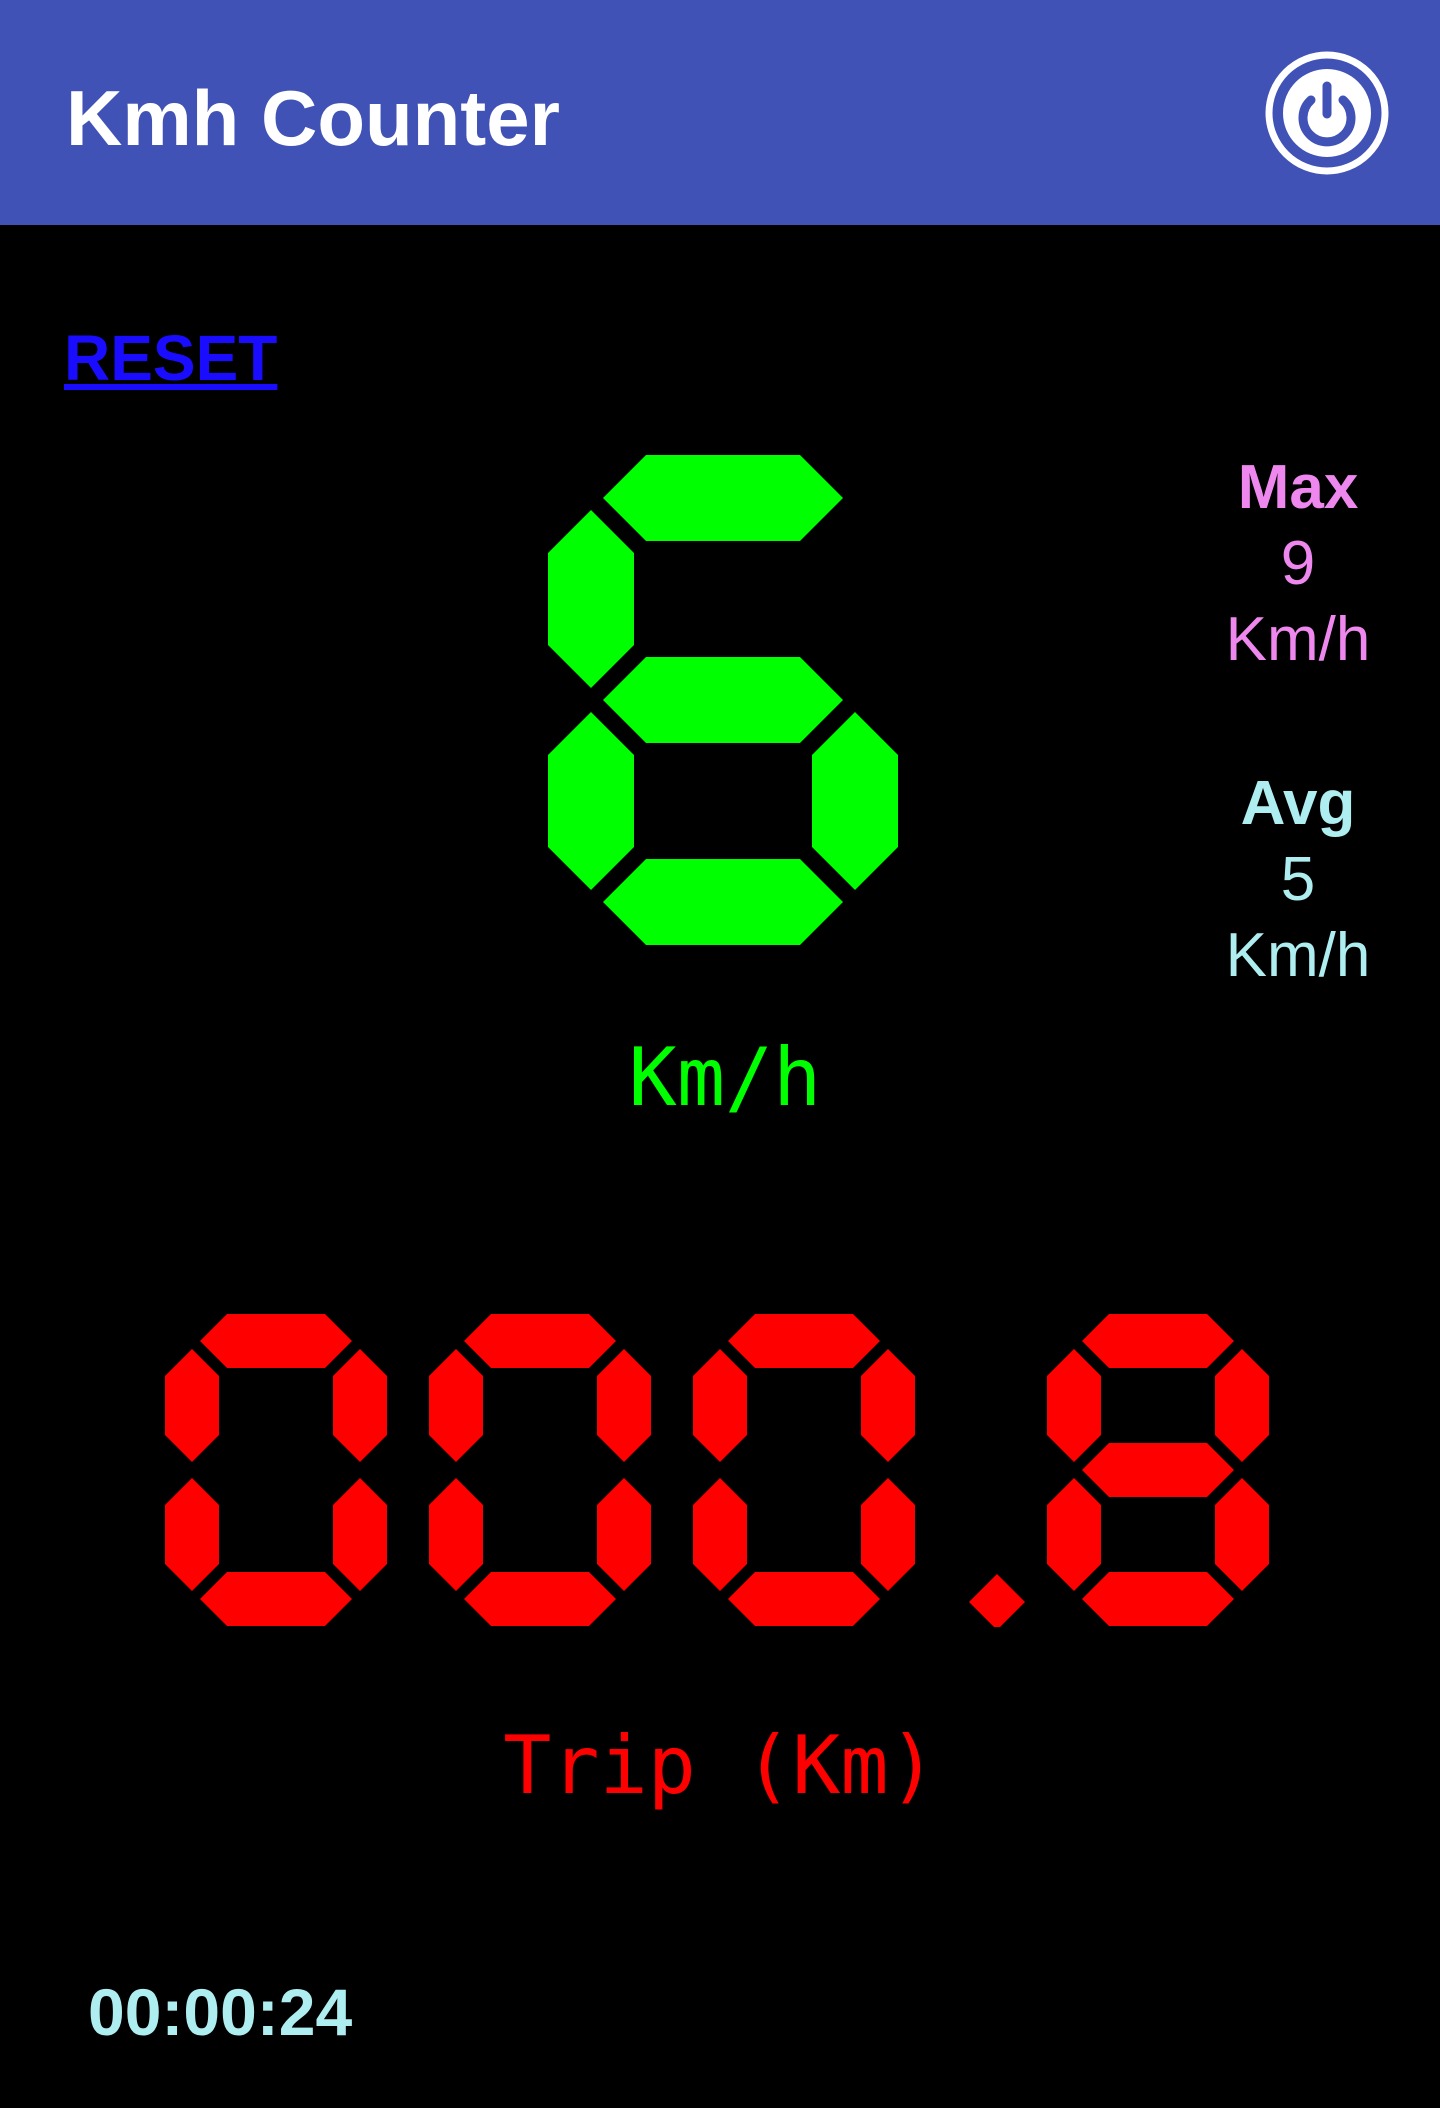 This screenshot has height=2108, width=1440. Describe the element at coordinates (1298, 879) in the screenshot. I see `avg-value: 5` at that location.